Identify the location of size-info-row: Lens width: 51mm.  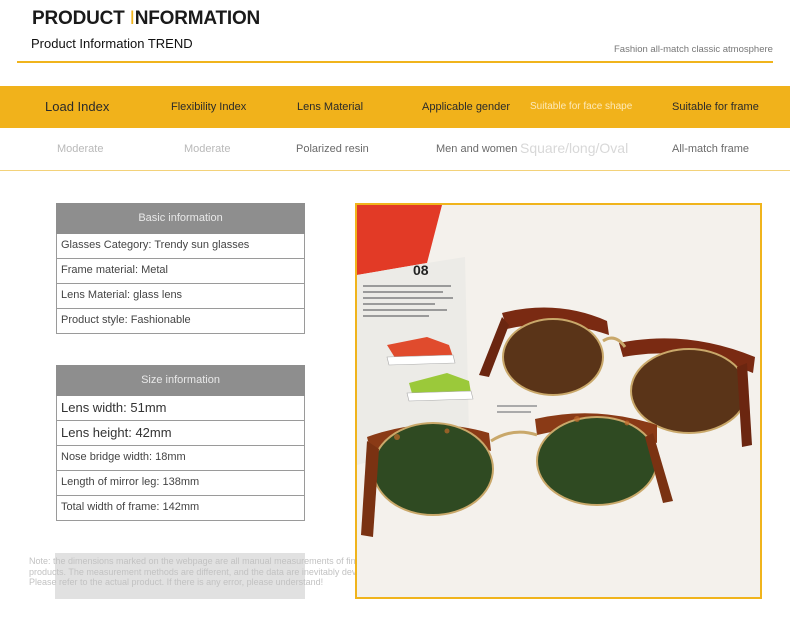
(180, 408).